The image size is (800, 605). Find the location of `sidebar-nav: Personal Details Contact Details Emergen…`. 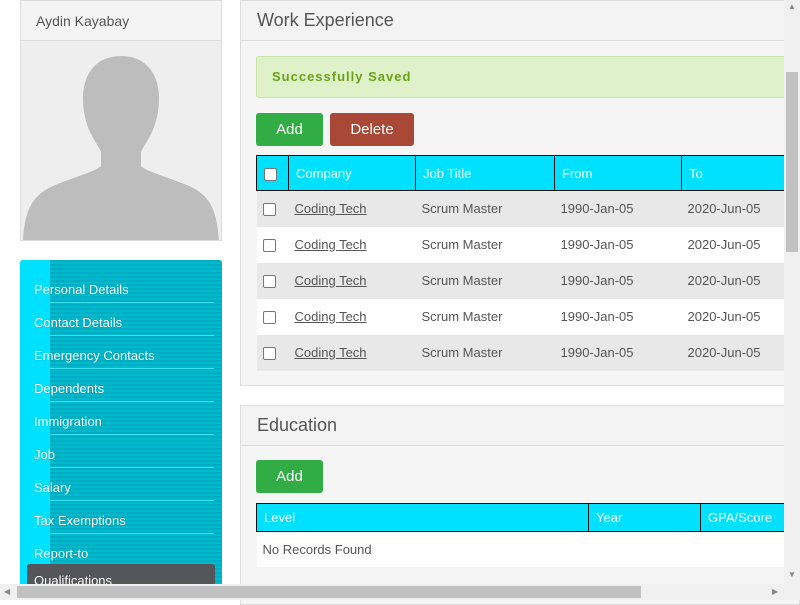

sidebar-nav: Personal Details Contact Details Emergen… is located at coordinates (121, 422).